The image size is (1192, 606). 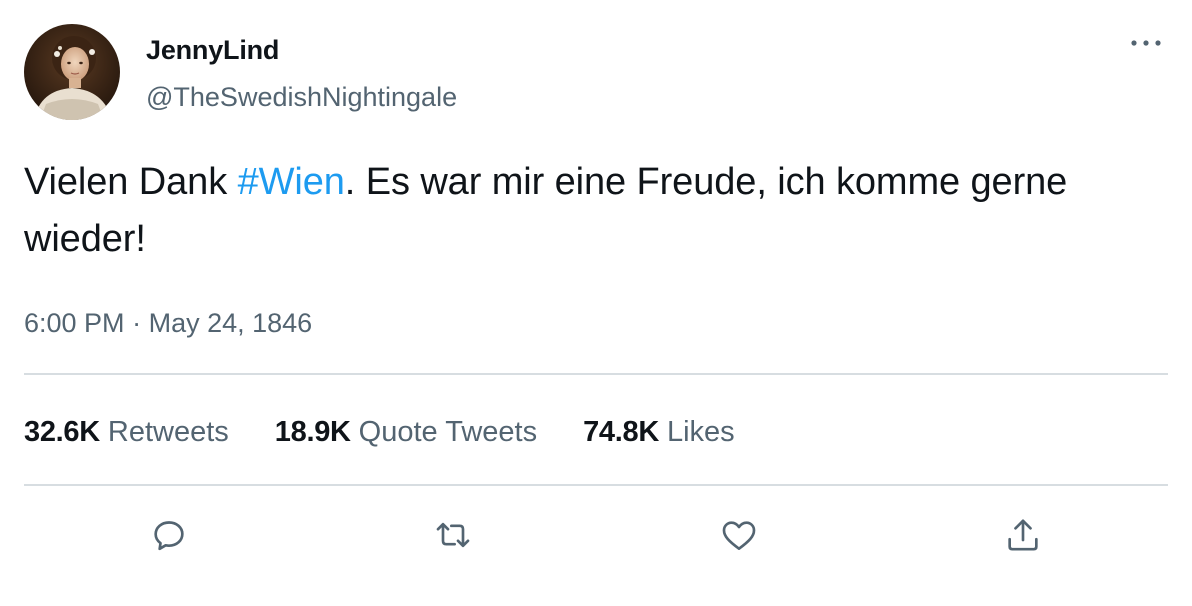 I want to click on tweet-text-start: Vielen Dank, so click(x=131, y=182).